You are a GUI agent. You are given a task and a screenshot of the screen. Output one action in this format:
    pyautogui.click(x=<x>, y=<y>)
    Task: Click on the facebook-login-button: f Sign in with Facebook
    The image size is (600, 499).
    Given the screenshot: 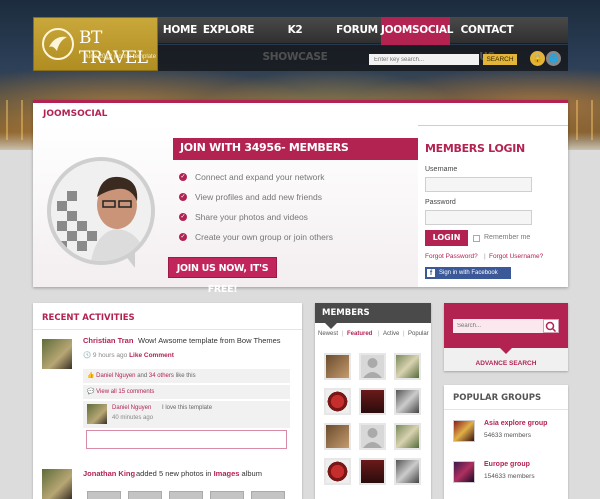 What is the action you would take?
    pyautogui.click(x=468, y=273)
    